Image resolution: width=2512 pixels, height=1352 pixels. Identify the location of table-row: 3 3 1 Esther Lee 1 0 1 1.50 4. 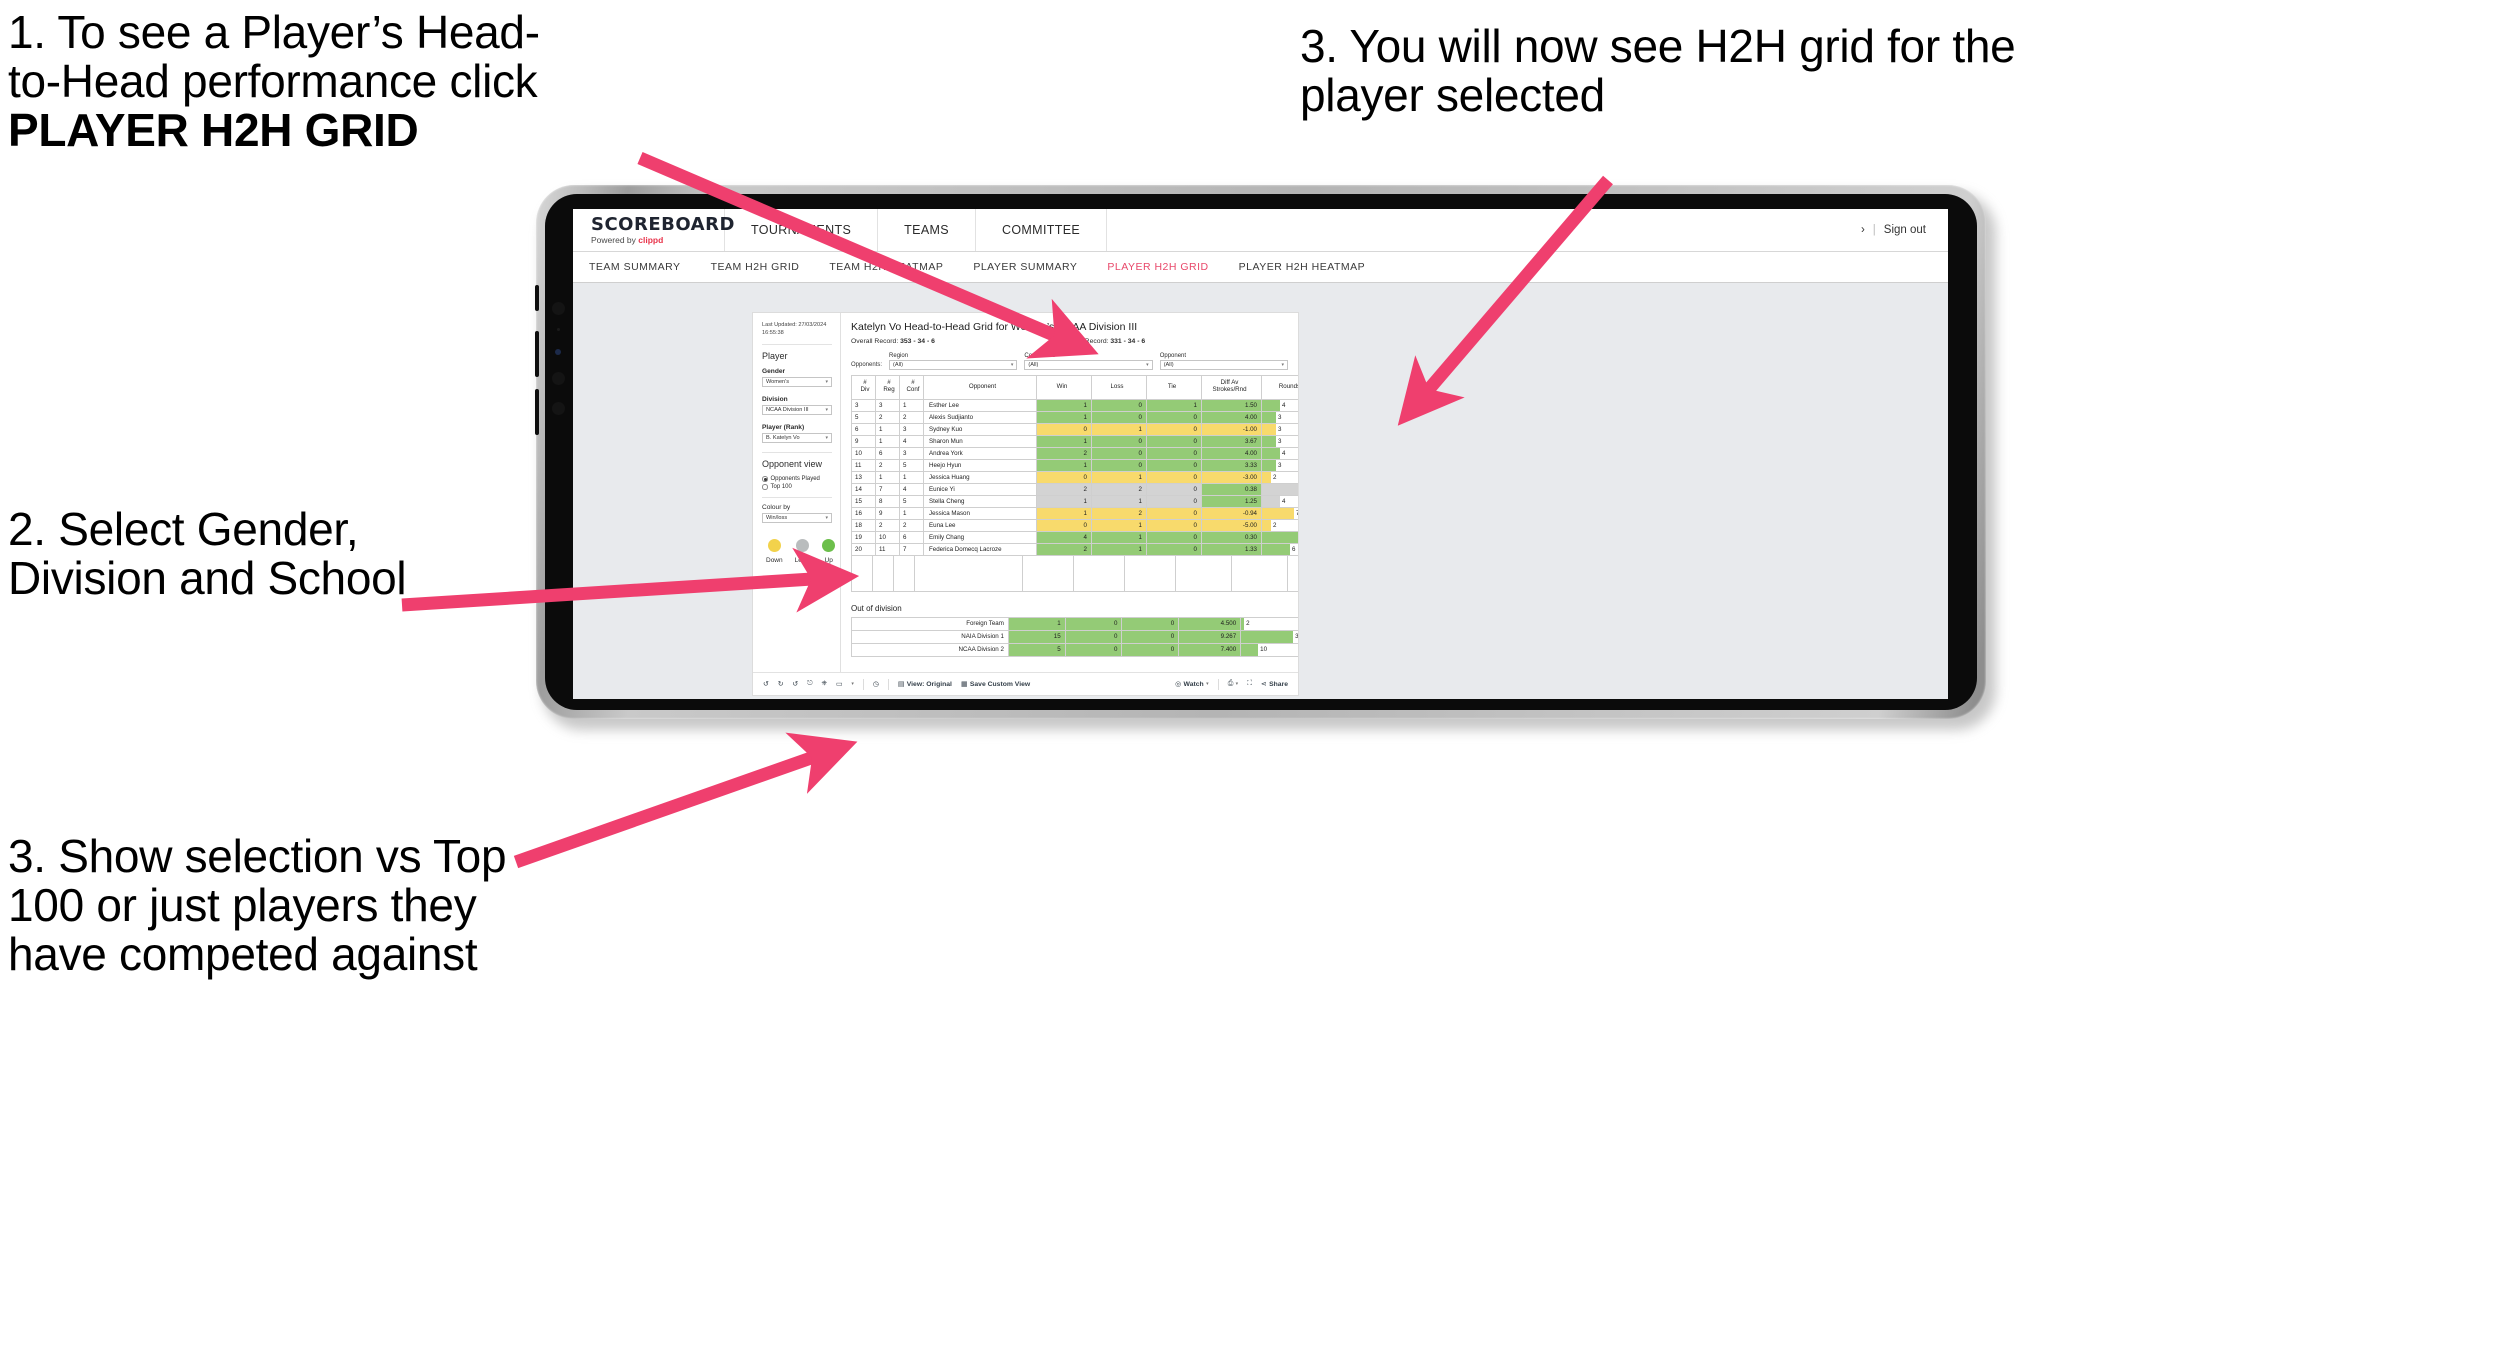
(1074, 405).